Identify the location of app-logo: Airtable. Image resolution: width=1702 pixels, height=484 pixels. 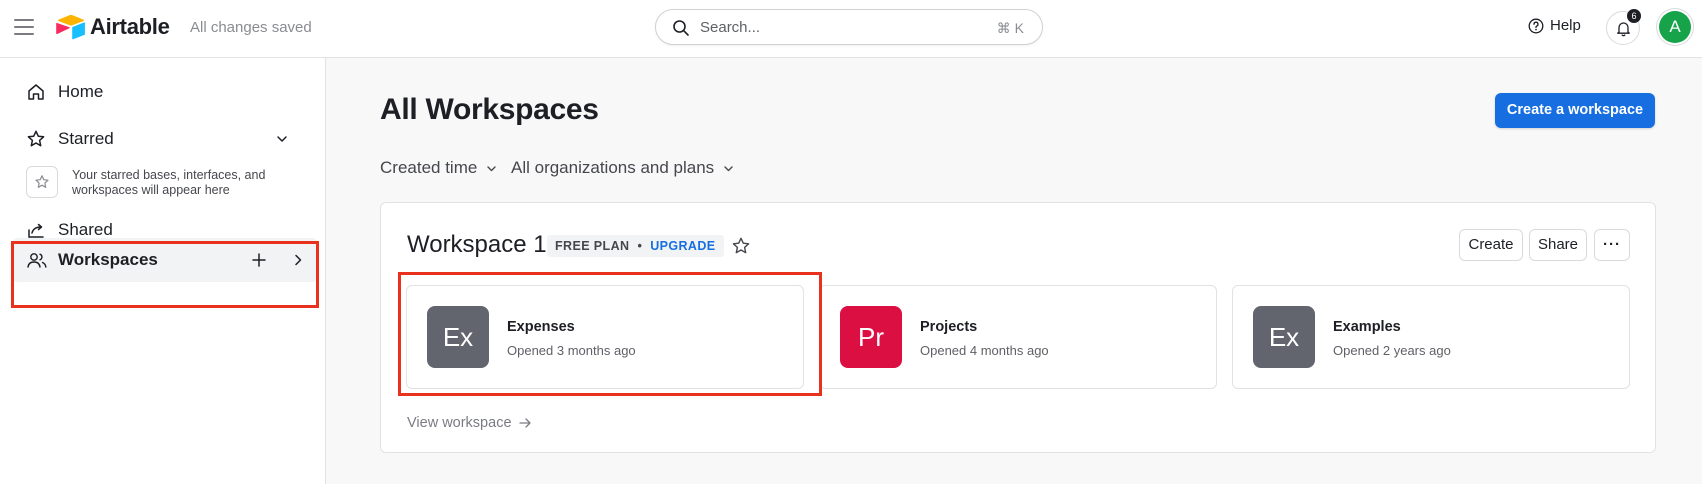
(113, 27).